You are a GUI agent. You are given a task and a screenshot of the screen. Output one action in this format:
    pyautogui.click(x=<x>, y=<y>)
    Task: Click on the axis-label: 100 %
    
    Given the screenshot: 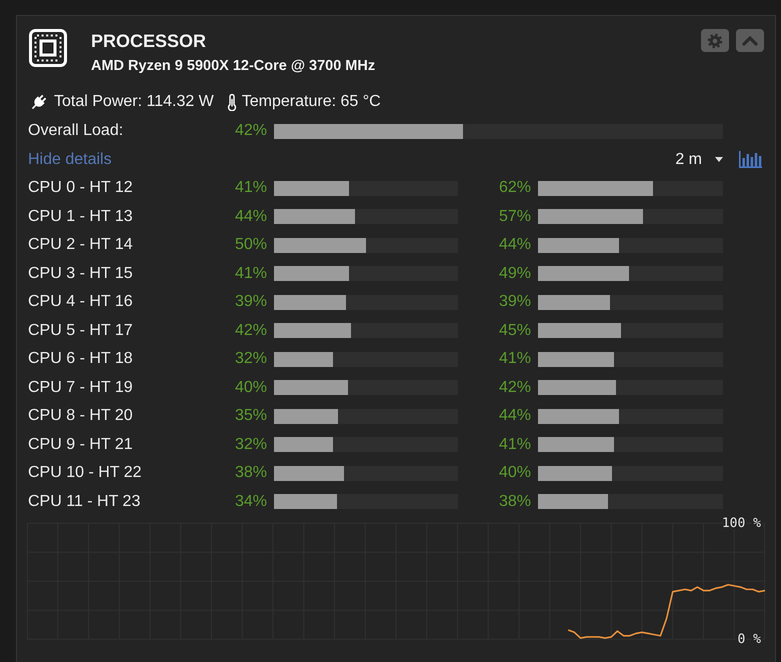 What is the action you would take?
    pyautogui.click(x=741, y=523)
    